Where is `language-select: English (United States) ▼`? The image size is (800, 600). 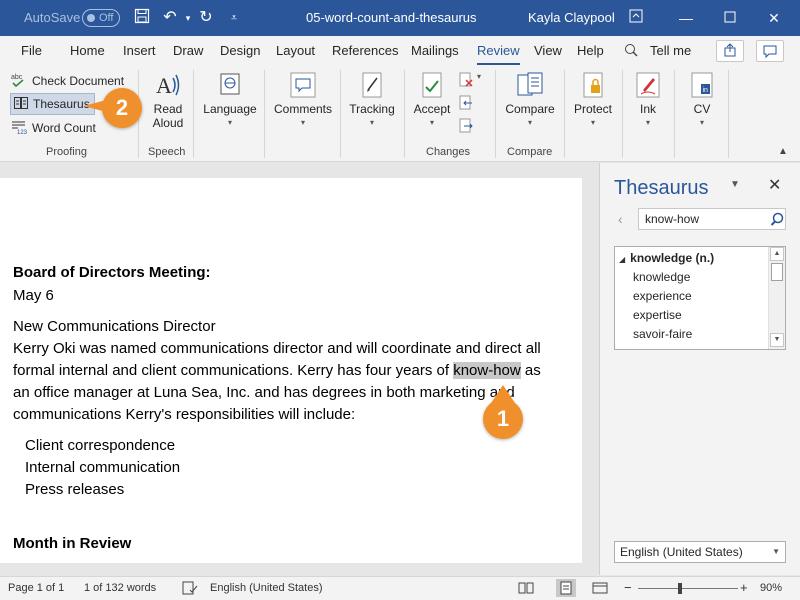 language-select: English (United States) ▼ is located at coordinates (700, 552).